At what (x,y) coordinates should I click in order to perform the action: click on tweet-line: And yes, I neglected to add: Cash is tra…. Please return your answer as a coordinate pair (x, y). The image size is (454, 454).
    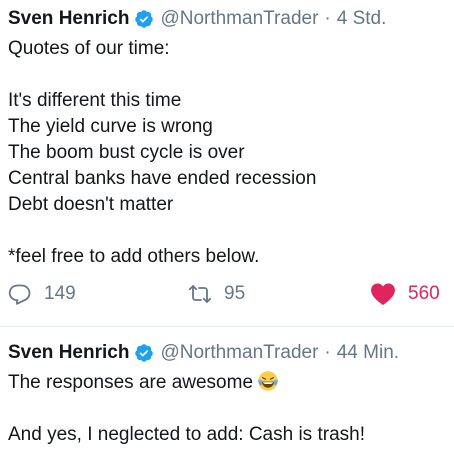
    Looking at the image, I should click on (186, 434).